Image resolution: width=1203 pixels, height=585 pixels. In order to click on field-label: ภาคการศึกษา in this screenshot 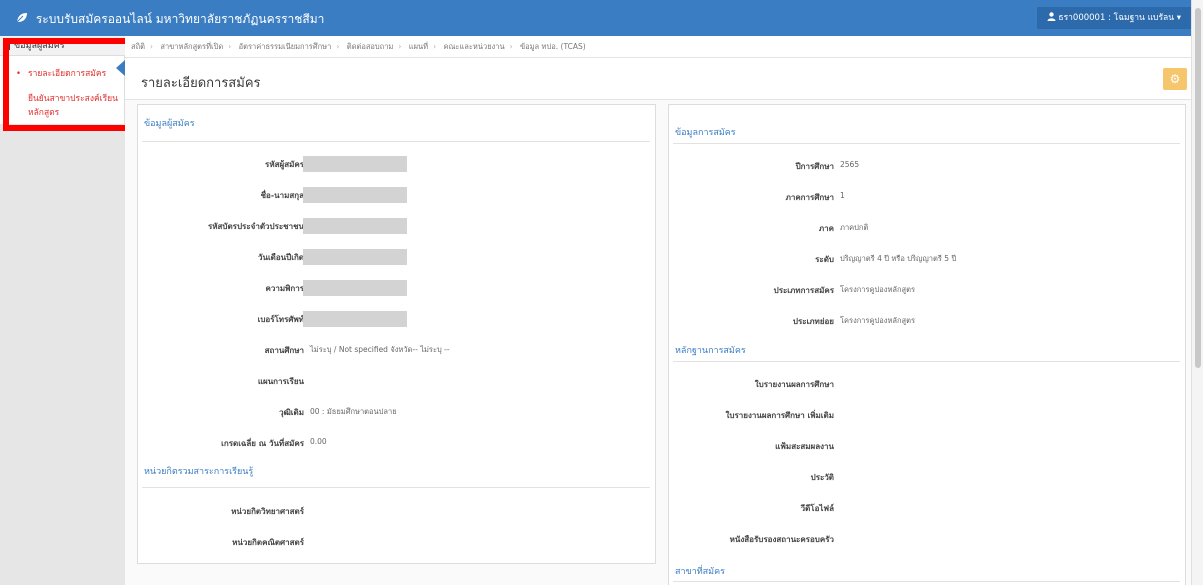, I will do `click(809, 197)`.